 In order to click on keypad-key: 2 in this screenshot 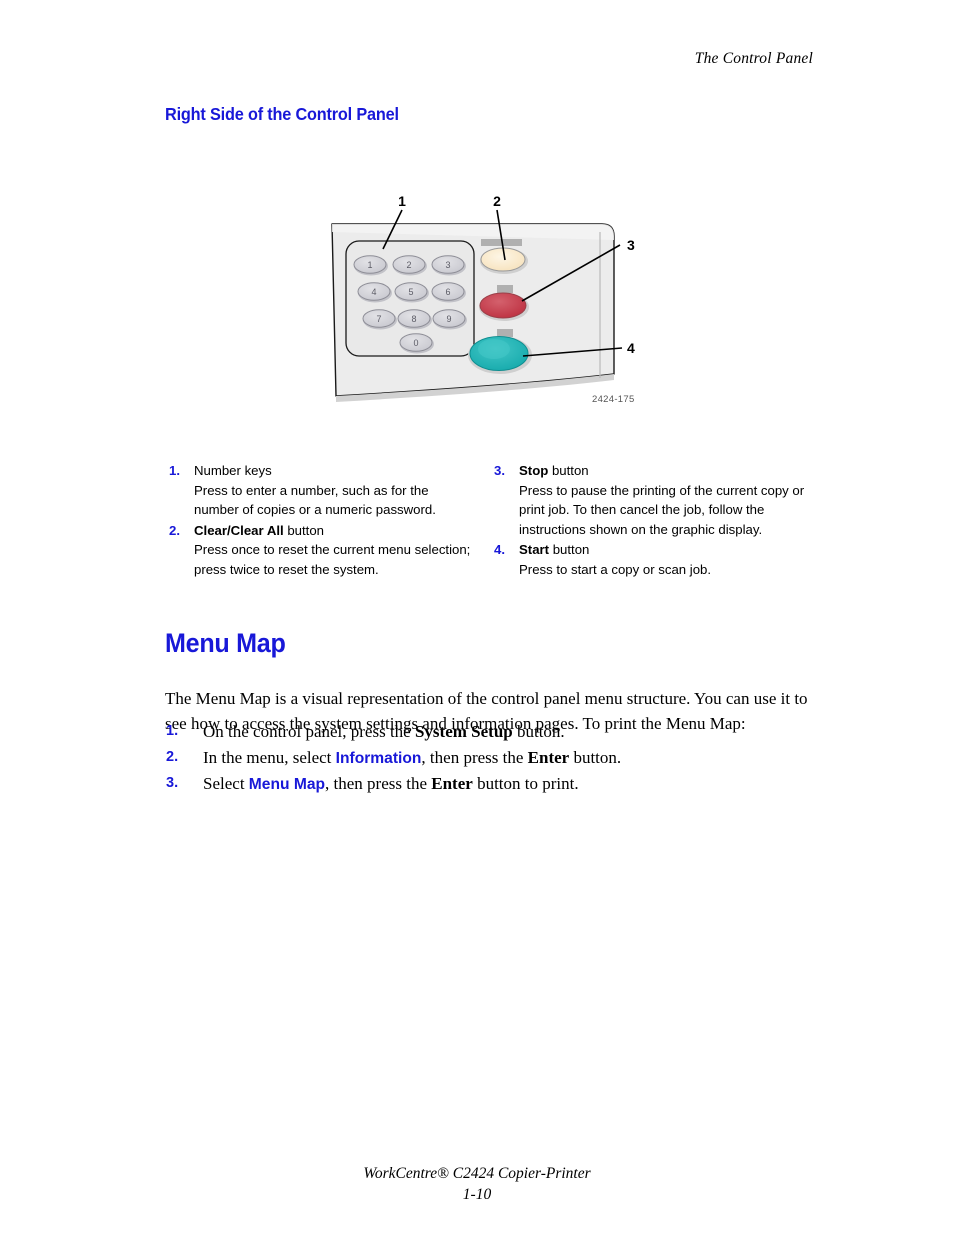, I will do `click(409, 265)`.